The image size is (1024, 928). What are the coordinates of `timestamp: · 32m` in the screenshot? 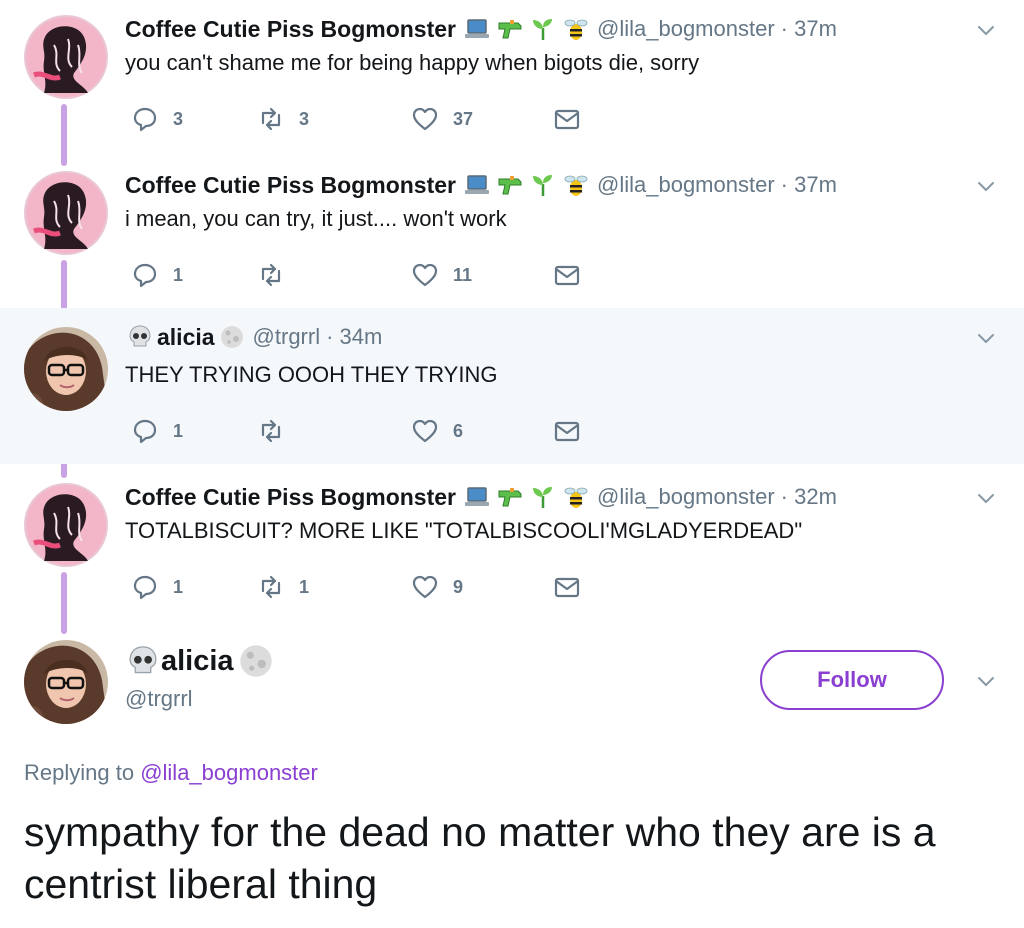 It's located at (809, 497).